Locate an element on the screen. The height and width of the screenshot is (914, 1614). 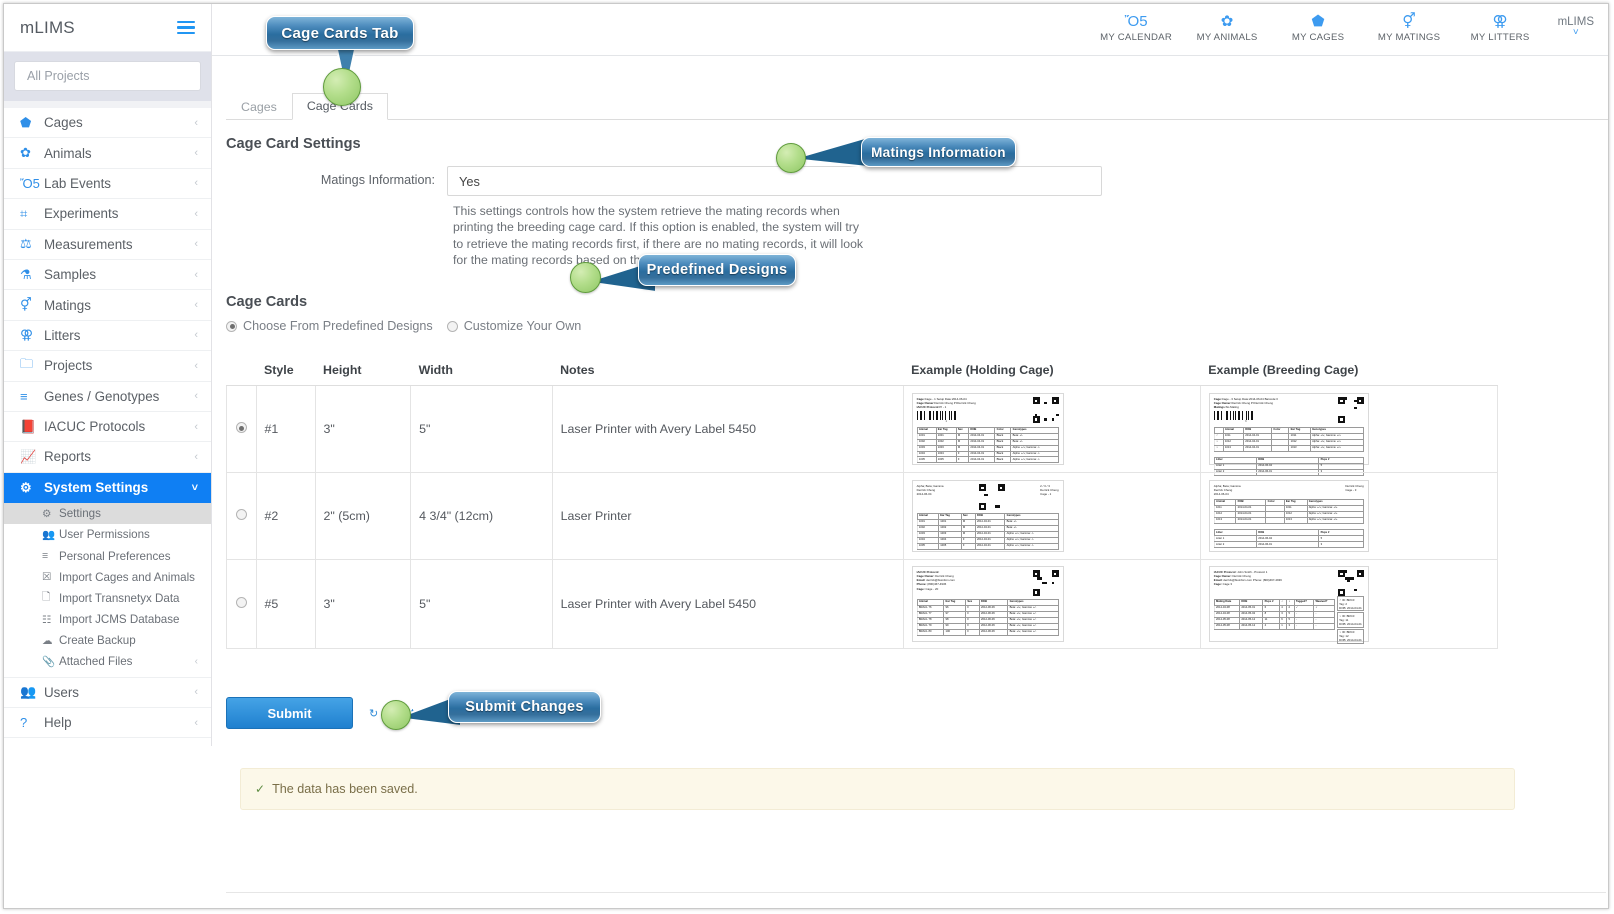
sidebar-item-label: Genes / Genotypes is located at coordinates (102, 396).